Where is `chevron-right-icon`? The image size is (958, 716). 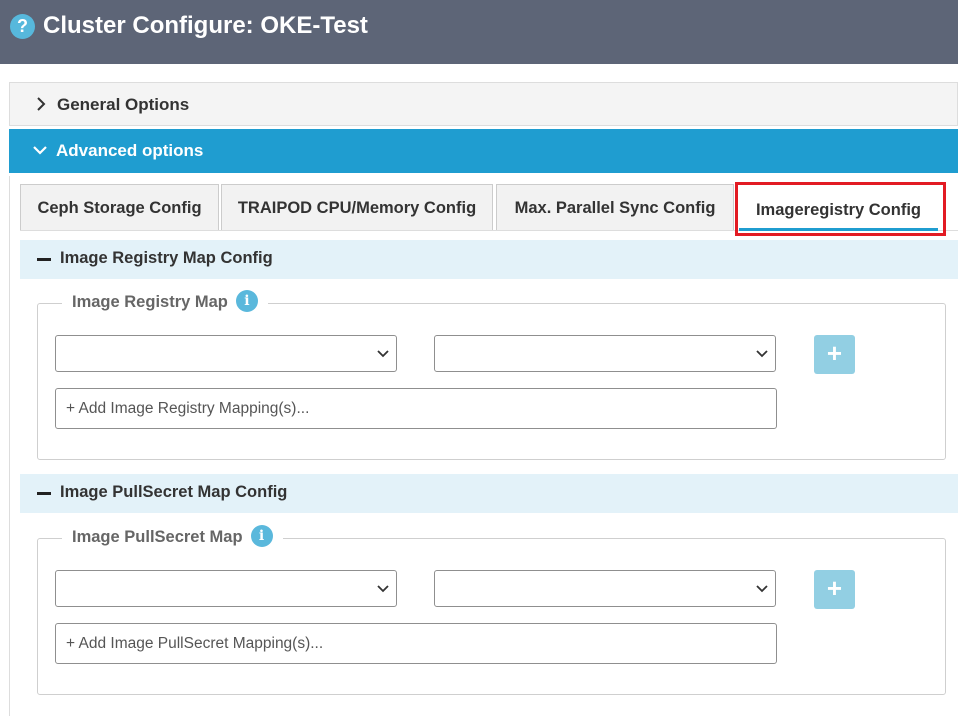
chevron-right-icon is located at coordinates (41, 104).